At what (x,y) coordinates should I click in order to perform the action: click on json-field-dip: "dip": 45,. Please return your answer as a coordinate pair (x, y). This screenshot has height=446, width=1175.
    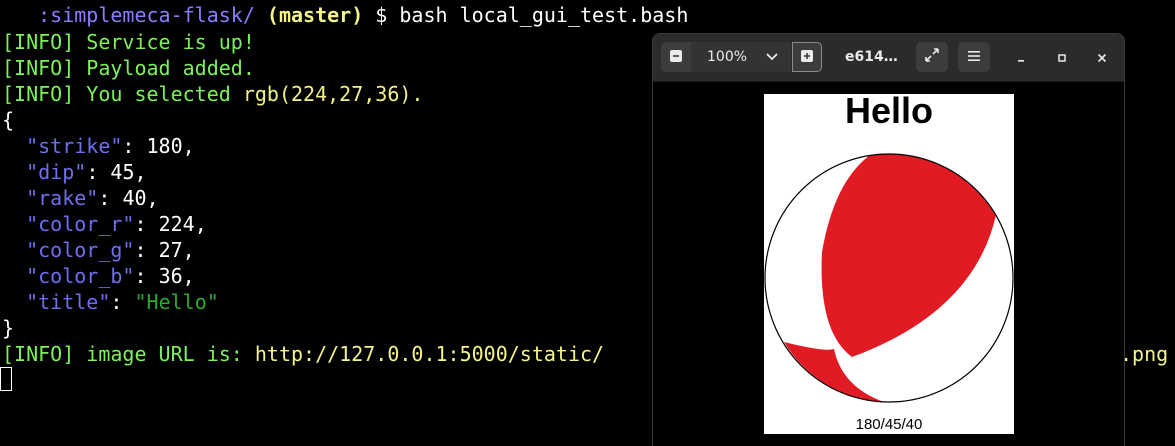
    Looking at the image, I should click on (74, 172).